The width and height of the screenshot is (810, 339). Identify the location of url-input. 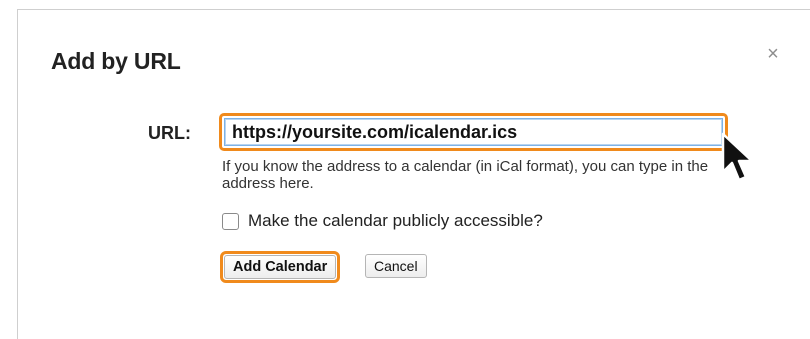
(473, 132).